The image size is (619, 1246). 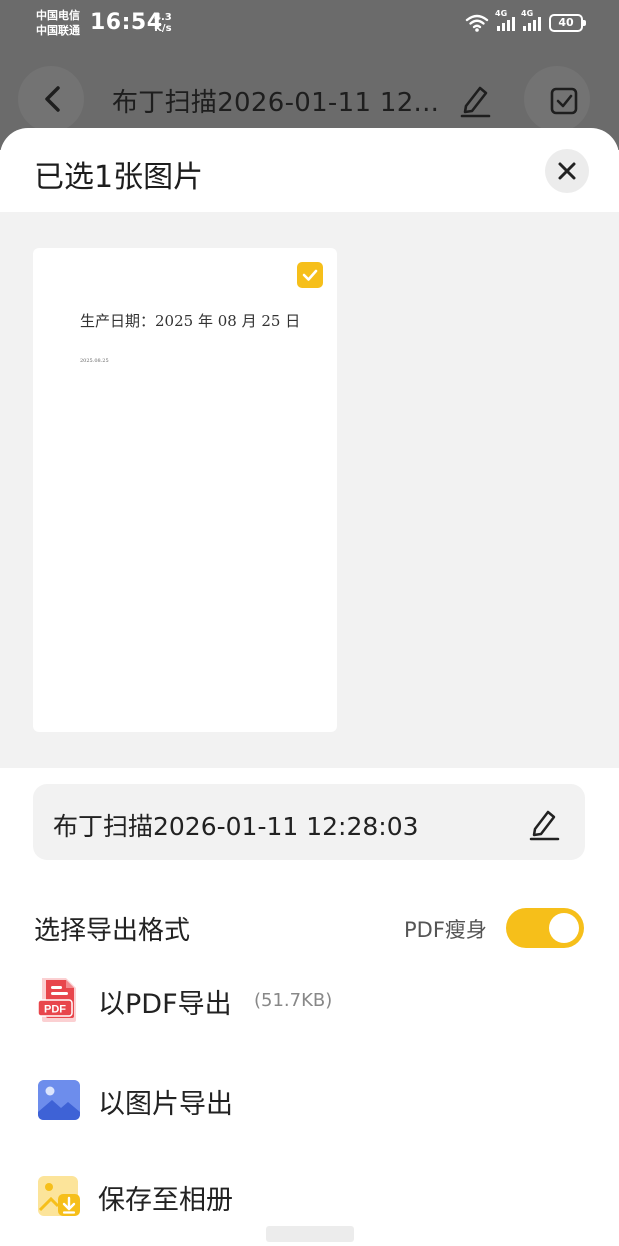 What do you see at coordinates (190, 321) in the screenshot?
I see `page-text-main: 生产日期：2025 年 08 月 25 日` at bounding box center [190, 321].